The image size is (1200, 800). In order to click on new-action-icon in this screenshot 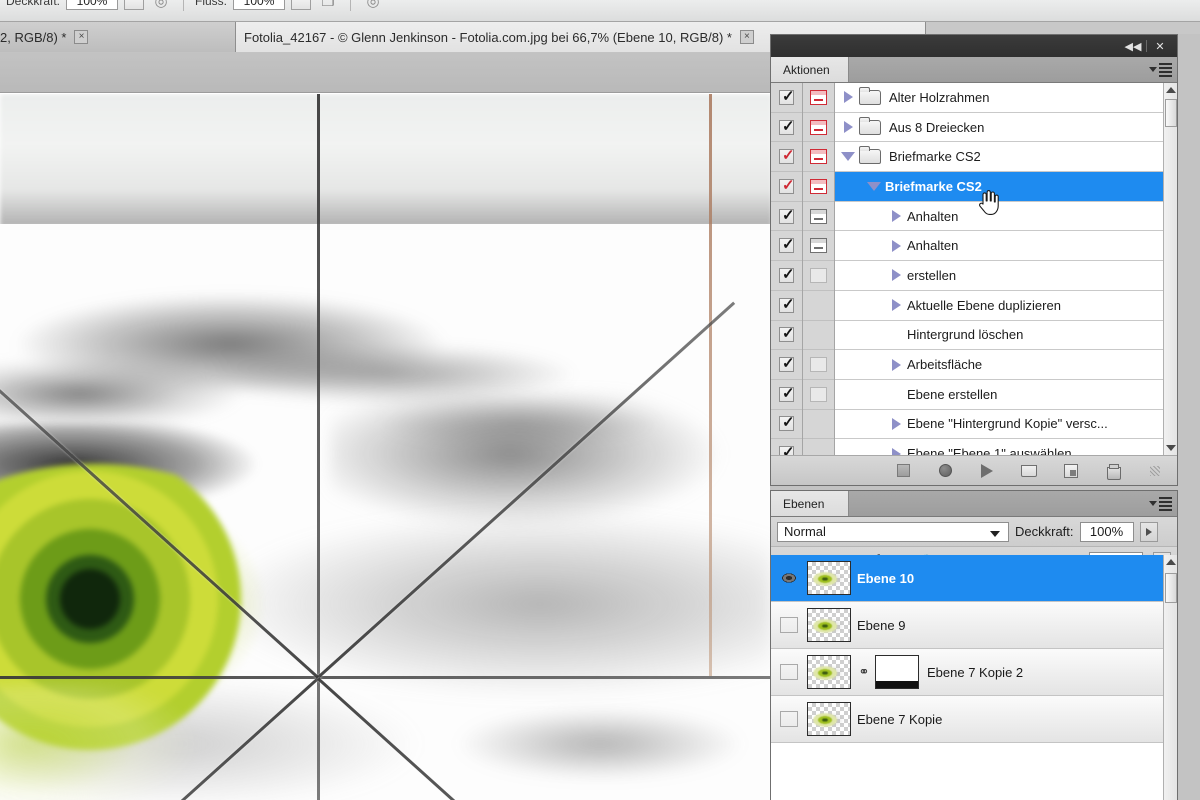, I will do `click(1071, 471)`.